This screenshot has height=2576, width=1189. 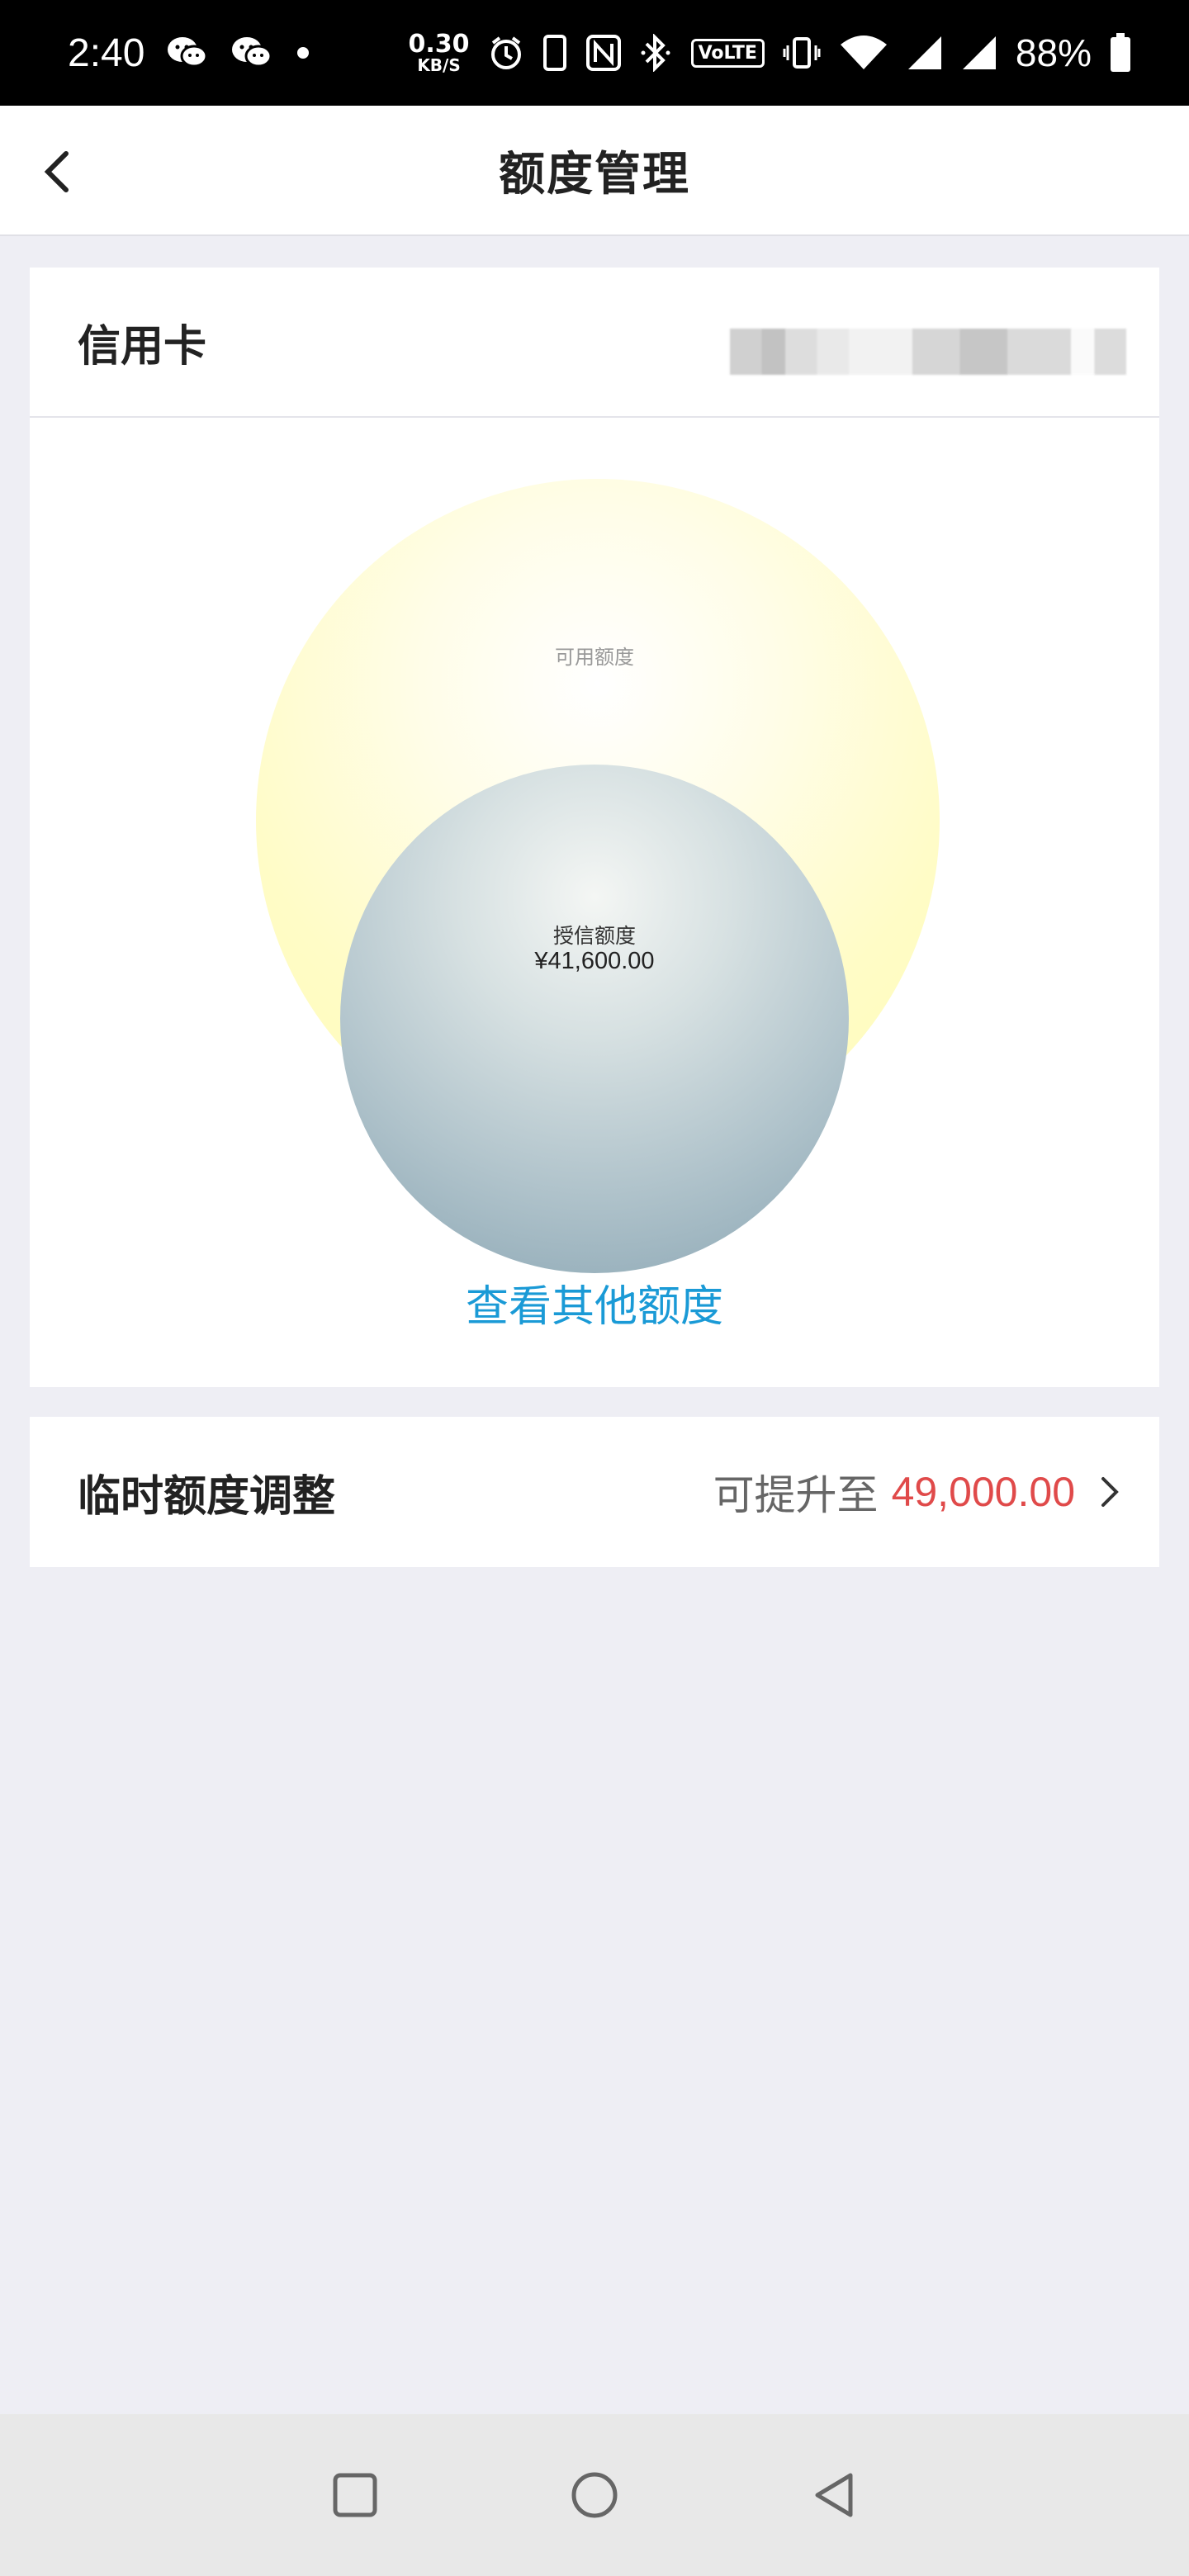 What do you see at coordinates (142, 346) in the screenshot?
I see `card-type-label: 信用卡` at bounding box center [142, 346].